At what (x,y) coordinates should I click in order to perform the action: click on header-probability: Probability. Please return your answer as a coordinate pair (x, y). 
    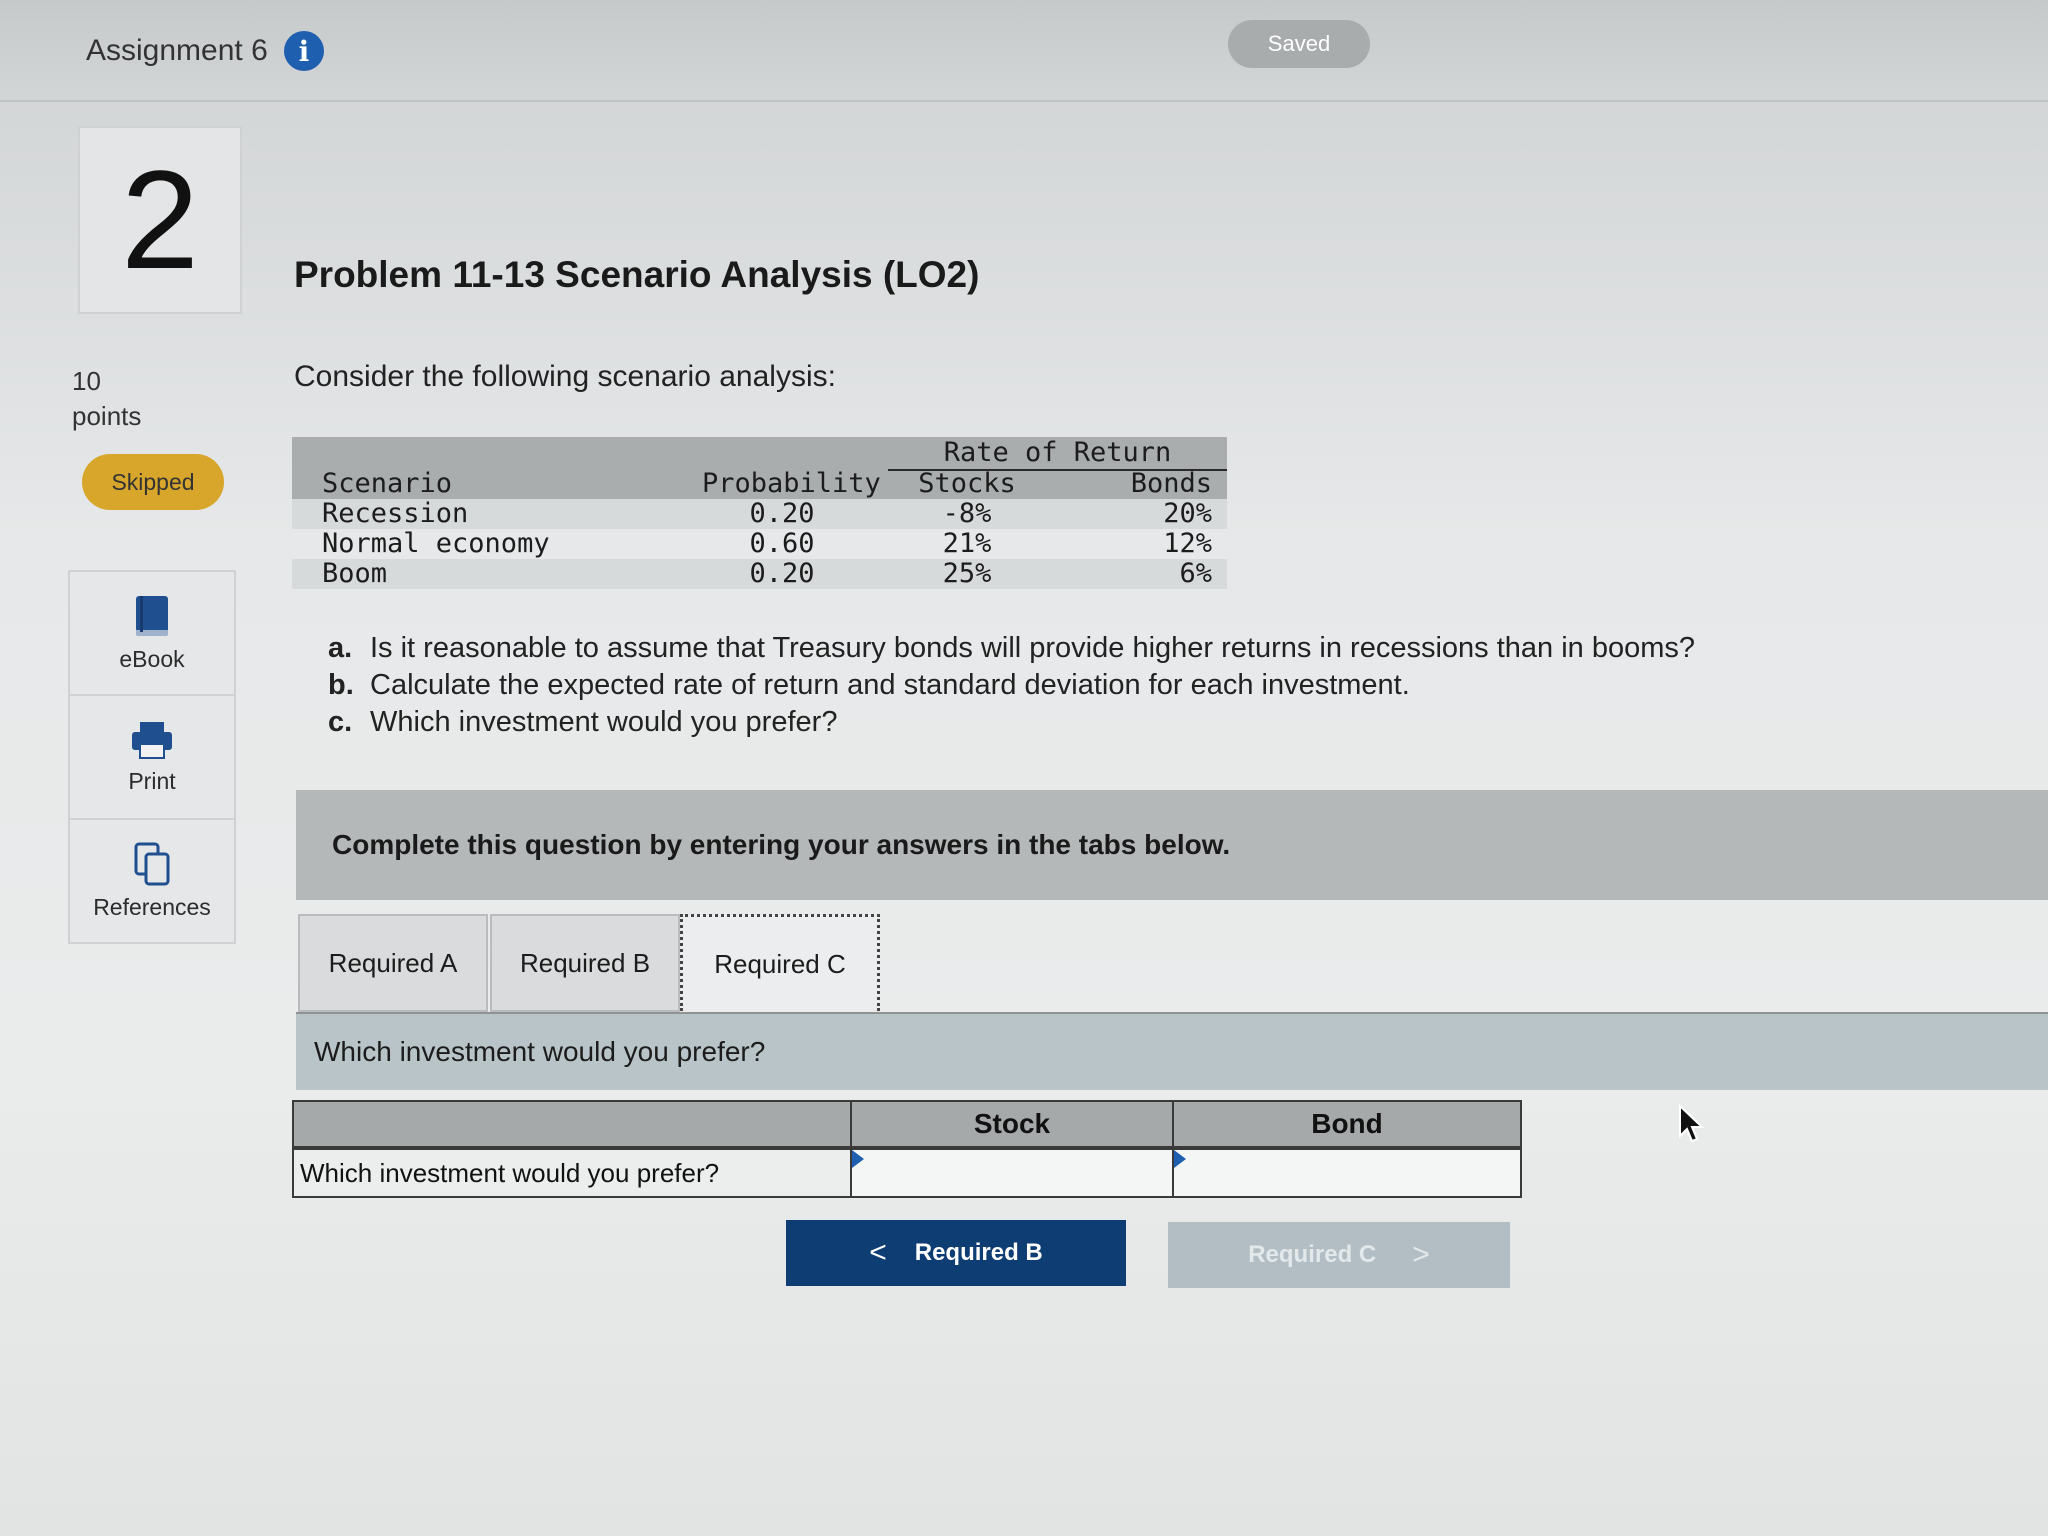
    Looking at the image, I should click on (791, 483).